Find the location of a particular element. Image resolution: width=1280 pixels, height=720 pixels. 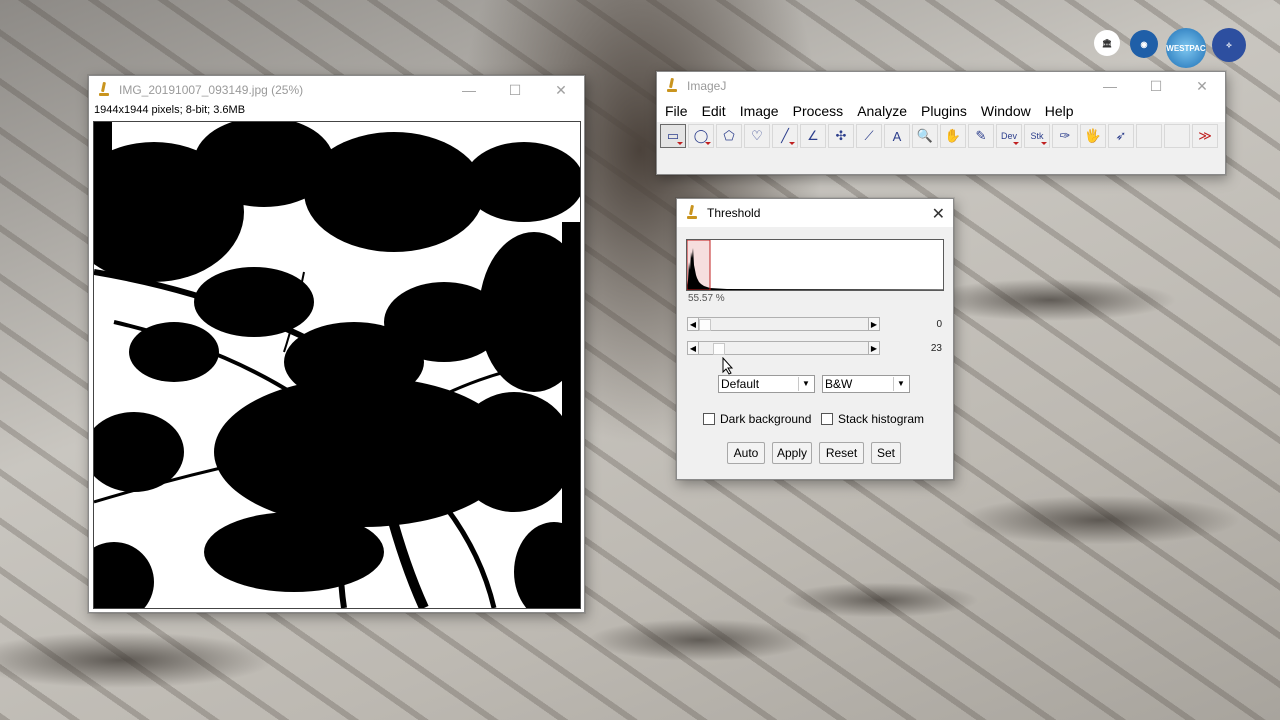

menu-file: File is located at coordinates (677, 111).